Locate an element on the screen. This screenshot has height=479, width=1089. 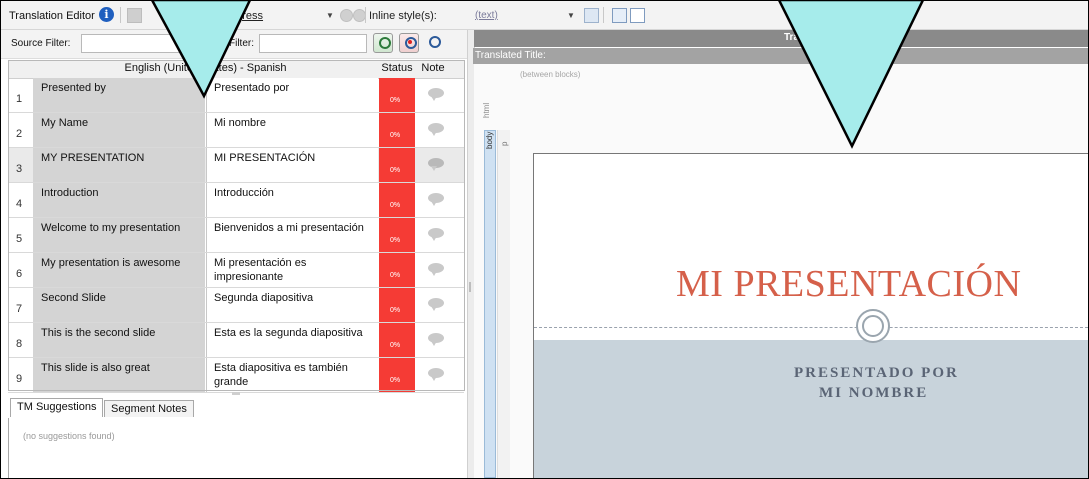
p-tag-label: p is located at coordinates (504, 143).